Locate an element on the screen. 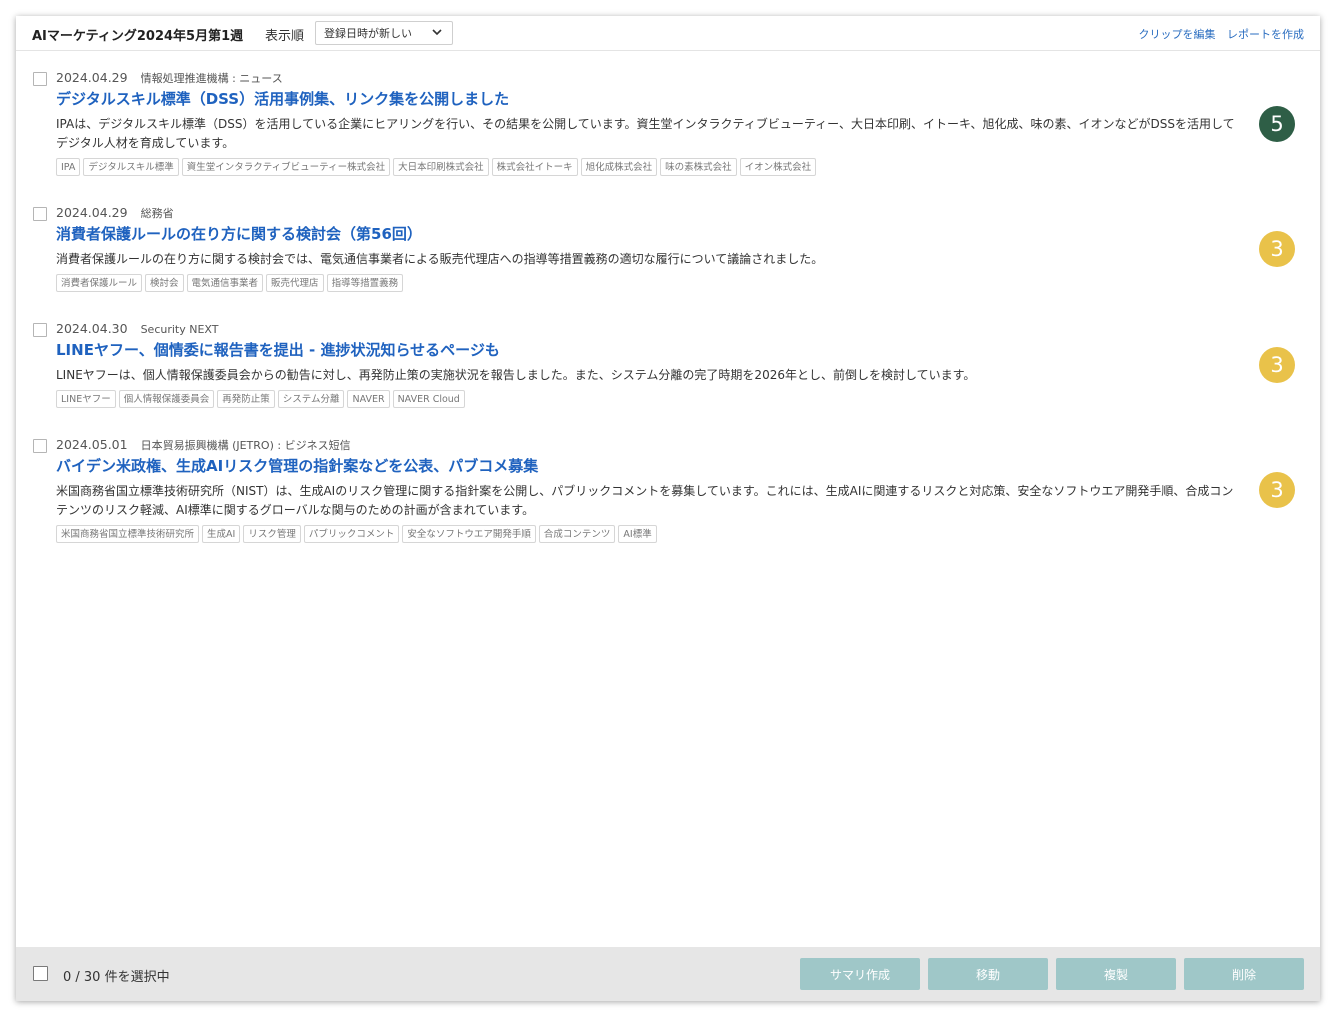  sort-order-select: 登録日時が新しい is located at coordinates (384, 33).